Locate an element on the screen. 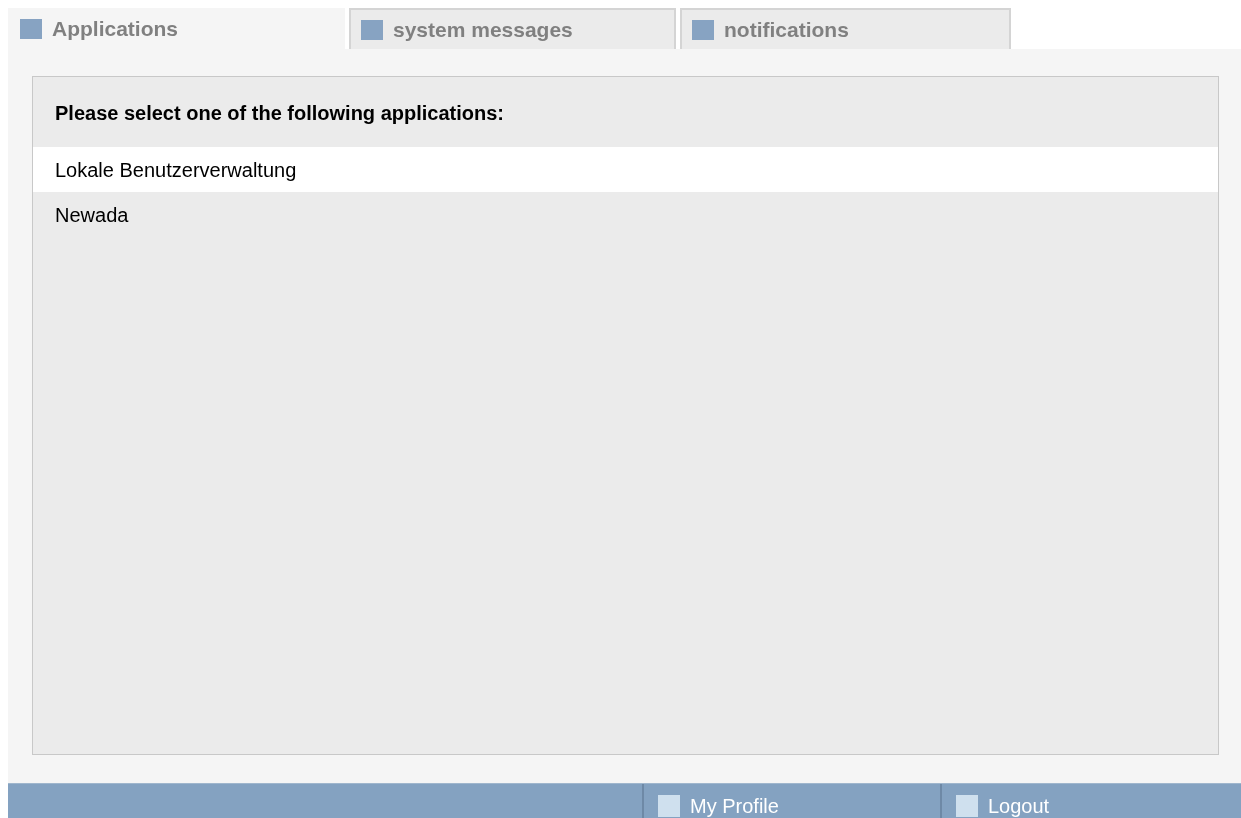  footer-link: My Profile is located at coordinates (791, 801).